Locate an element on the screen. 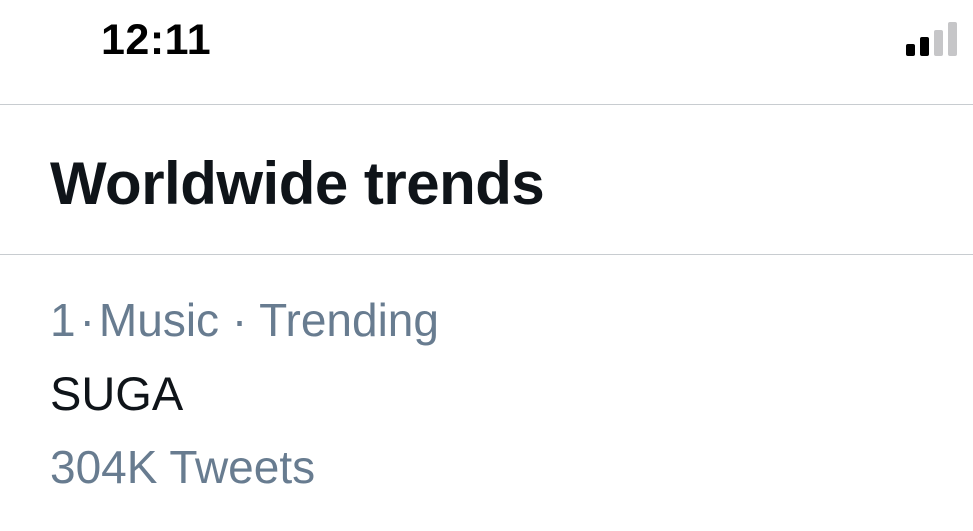  trend-tweet-count: 304K Tweets is located at coordinates (183, 467).